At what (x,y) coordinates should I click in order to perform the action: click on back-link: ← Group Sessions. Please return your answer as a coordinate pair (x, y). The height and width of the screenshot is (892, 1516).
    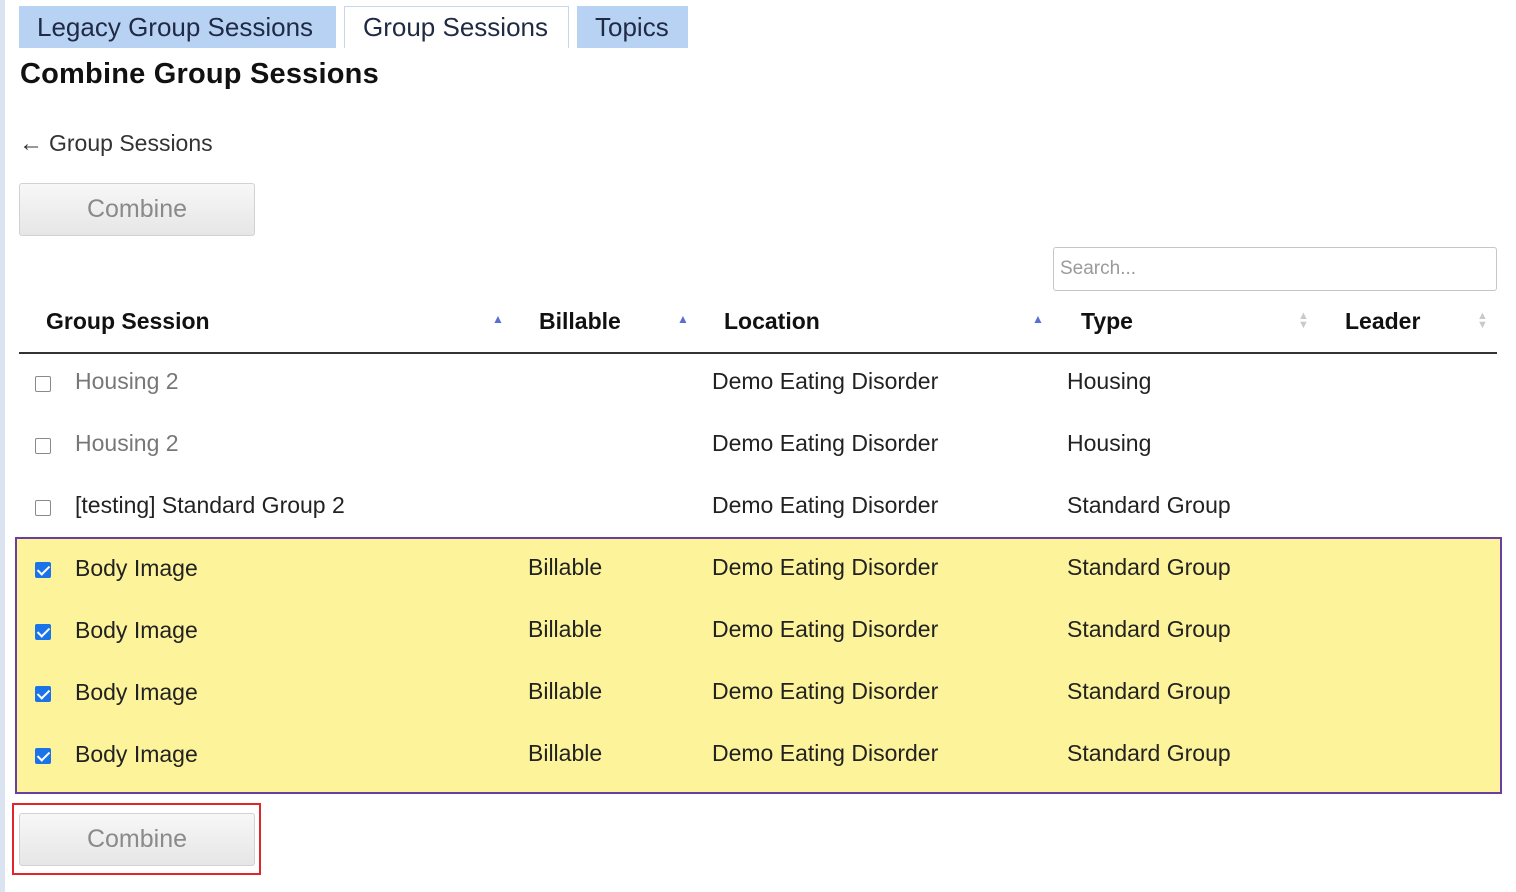
    Looking at the image, I should click on (116, 143).